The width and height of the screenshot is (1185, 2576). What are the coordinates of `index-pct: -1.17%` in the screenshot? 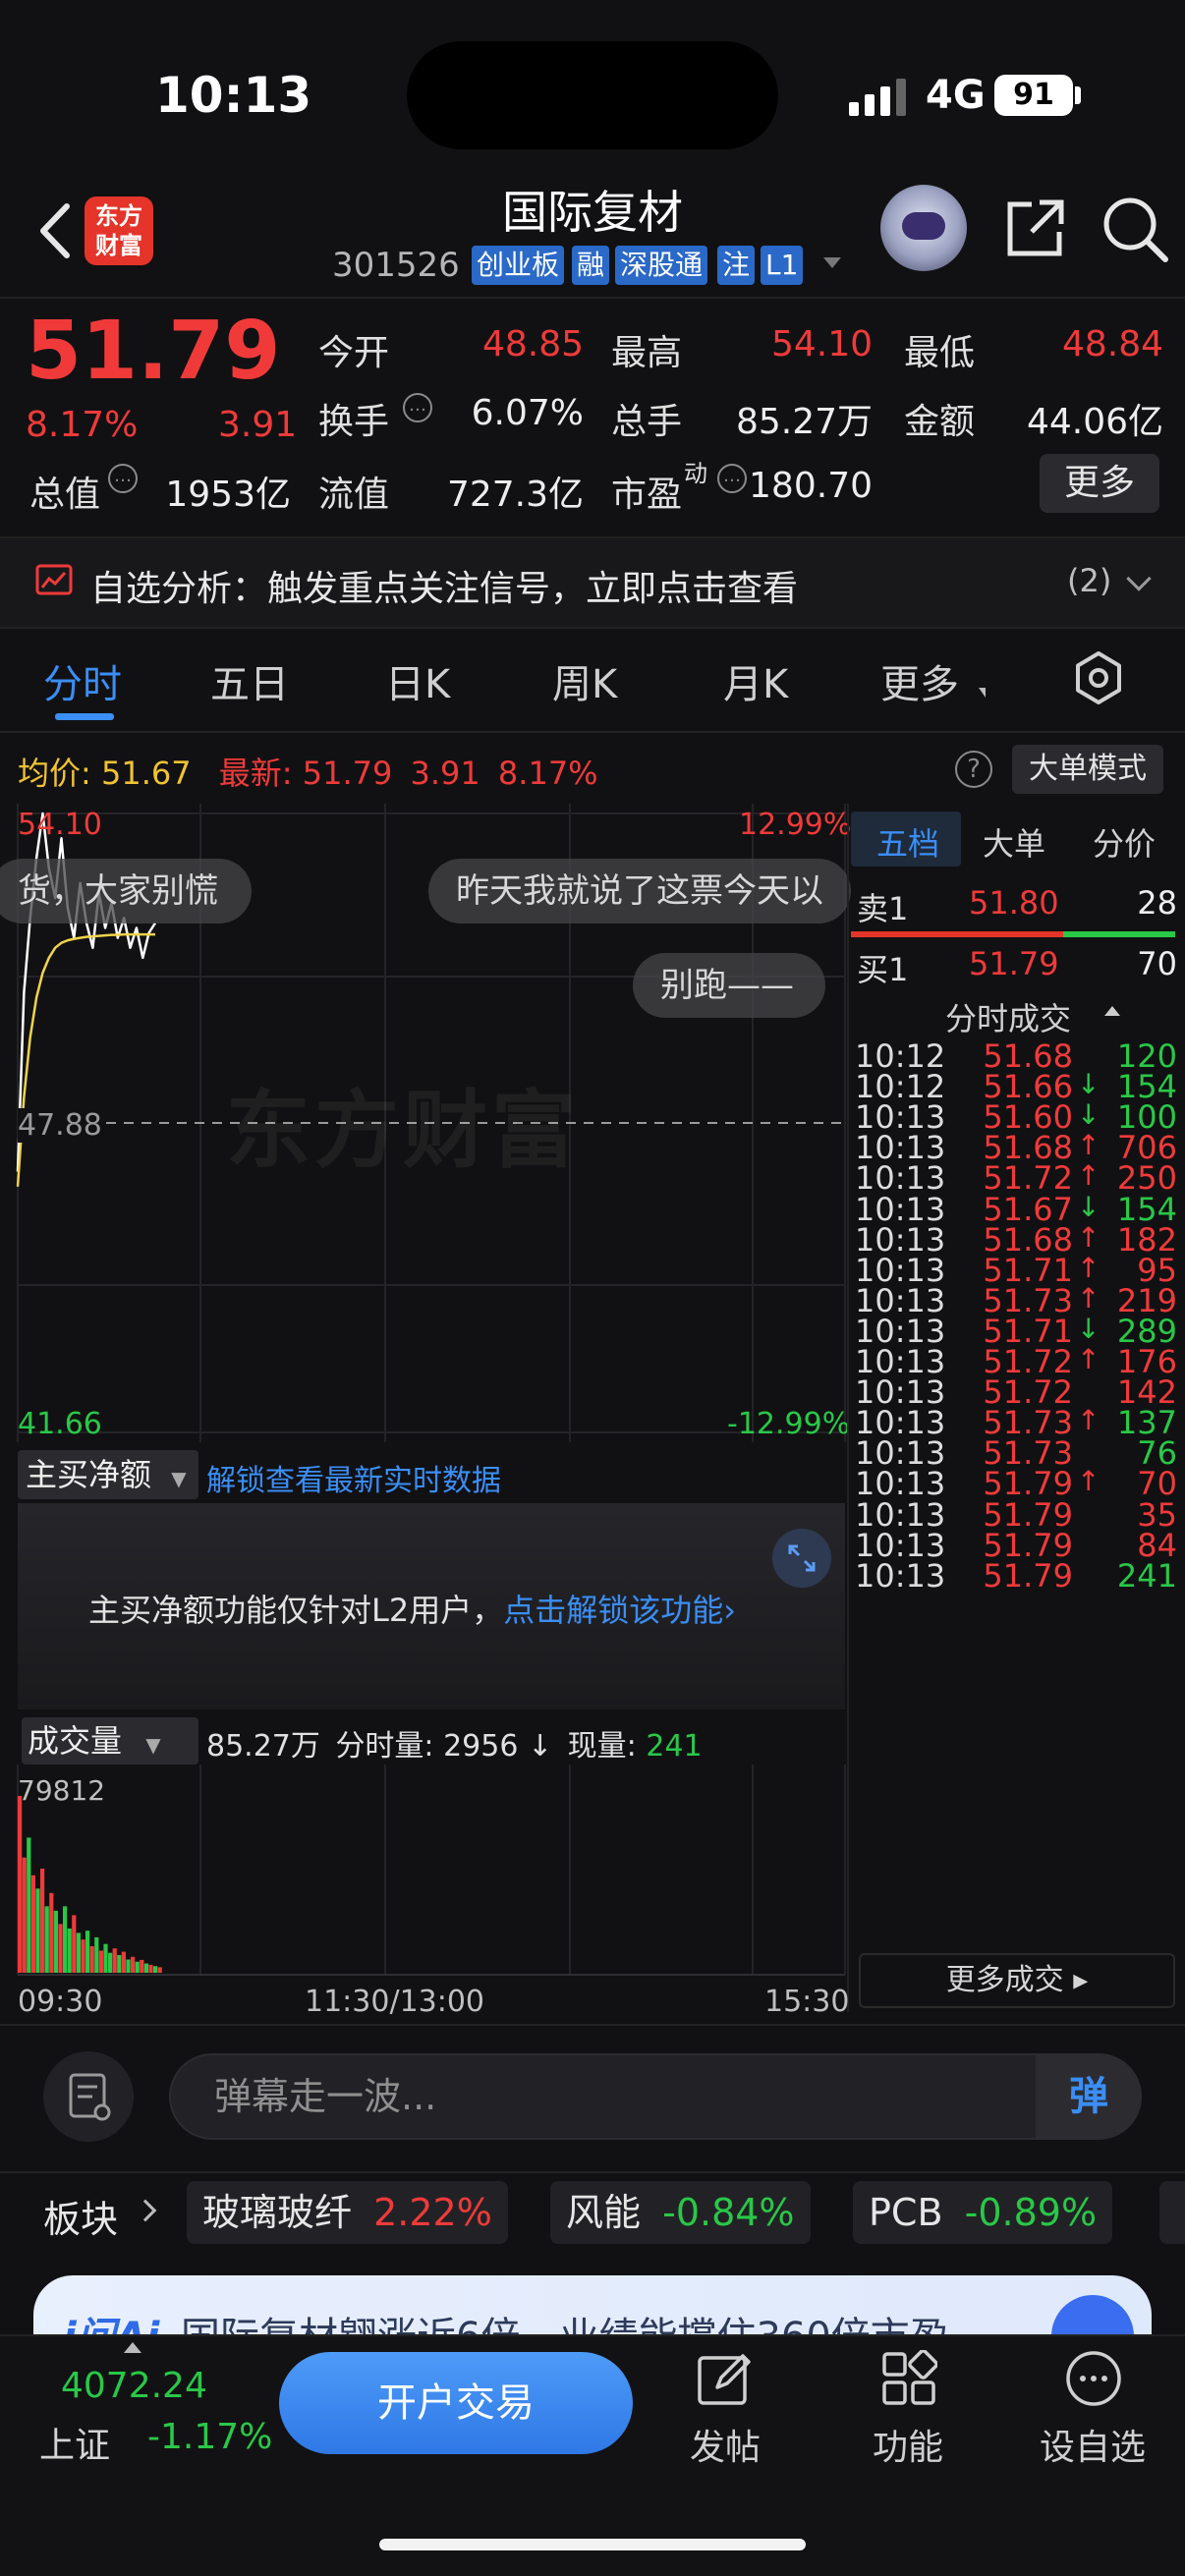 It's located at (210, 2437).